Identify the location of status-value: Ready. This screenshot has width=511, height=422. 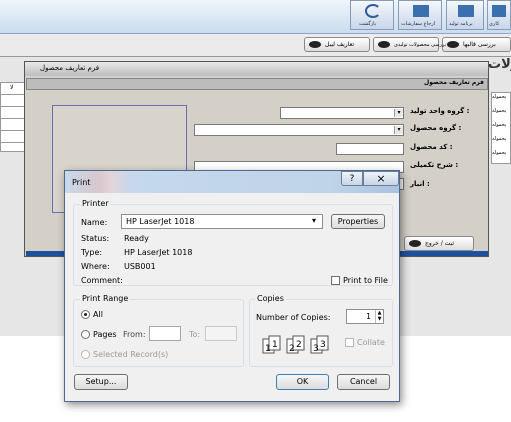
(136, 238).